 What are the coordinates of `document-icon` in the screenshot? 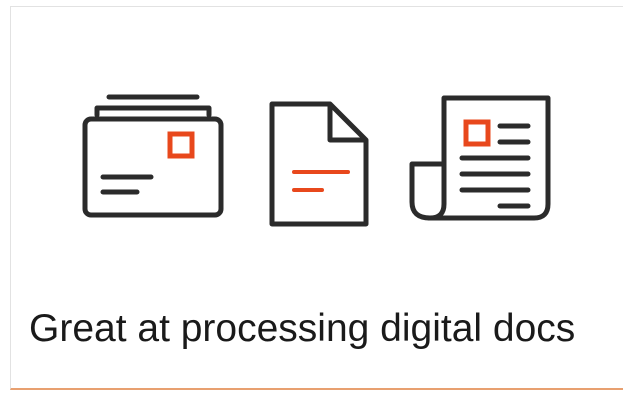 It's located at (319, 164).